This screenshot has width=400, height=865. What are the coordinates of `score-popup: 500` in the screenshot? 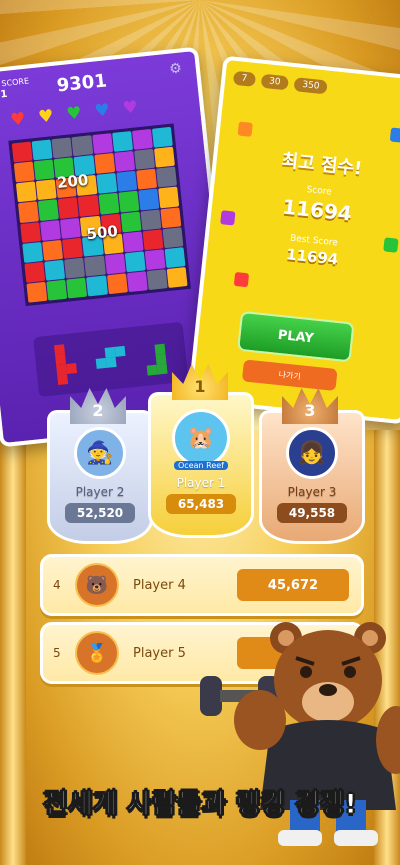 It's located at (102, 233).